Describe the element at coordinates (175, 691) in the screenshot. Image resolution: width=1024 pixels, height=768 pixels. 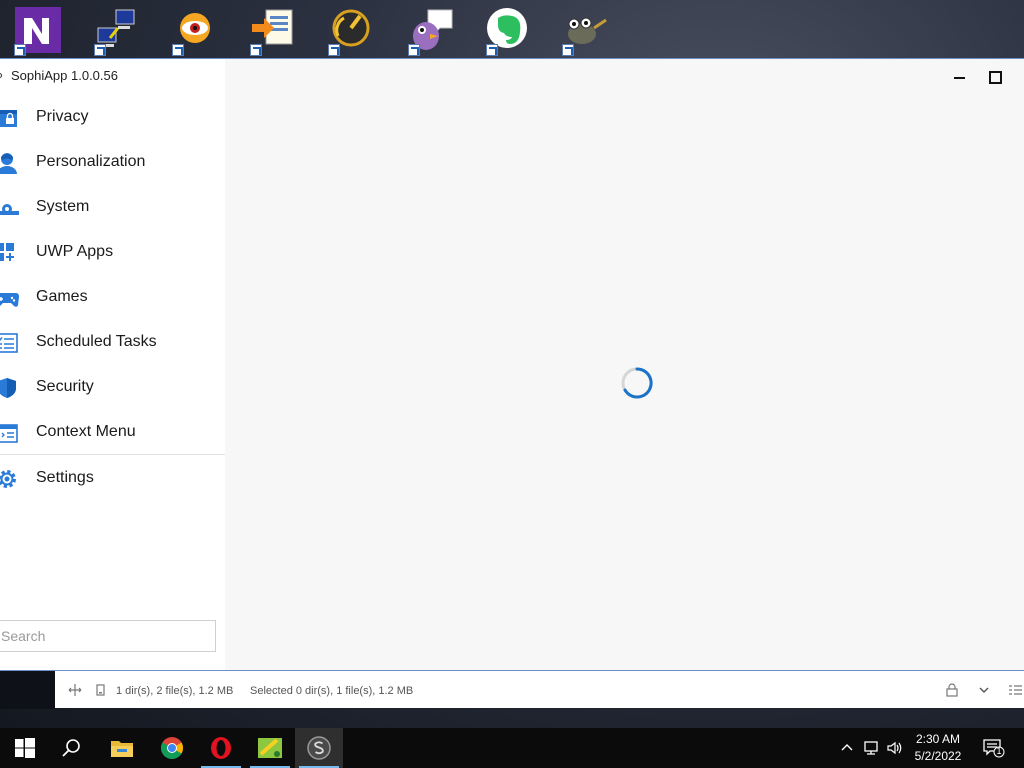
I see `dir-info-text: 1 dir(s), 2 file(s), 1.2 MB` at that location.